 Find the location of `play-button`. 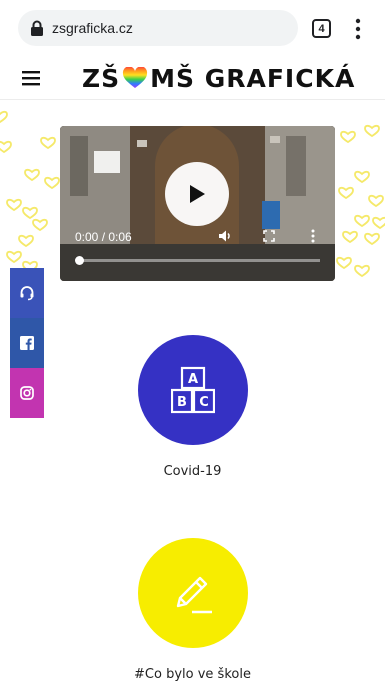

play-button is located at coordinates (197, 194).